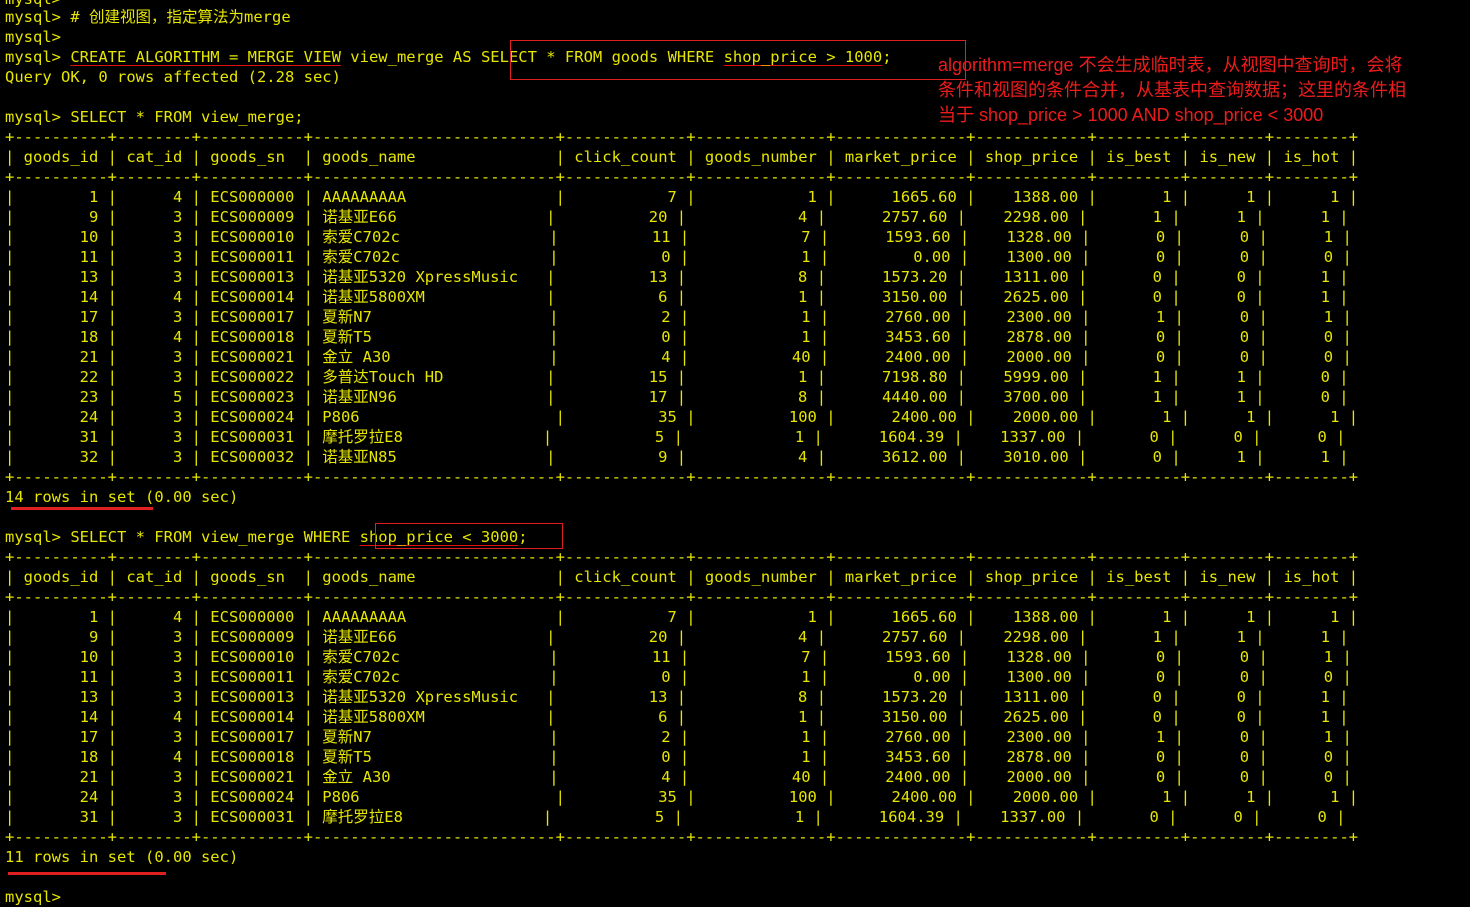 The height and width of the screenshot is (907, 1470). Describe the element at coordinates (205, 57) in the screenshot. I see `create-algorithm-merge: CREATE ALGORITHM = MERGE VIEW` at that location.